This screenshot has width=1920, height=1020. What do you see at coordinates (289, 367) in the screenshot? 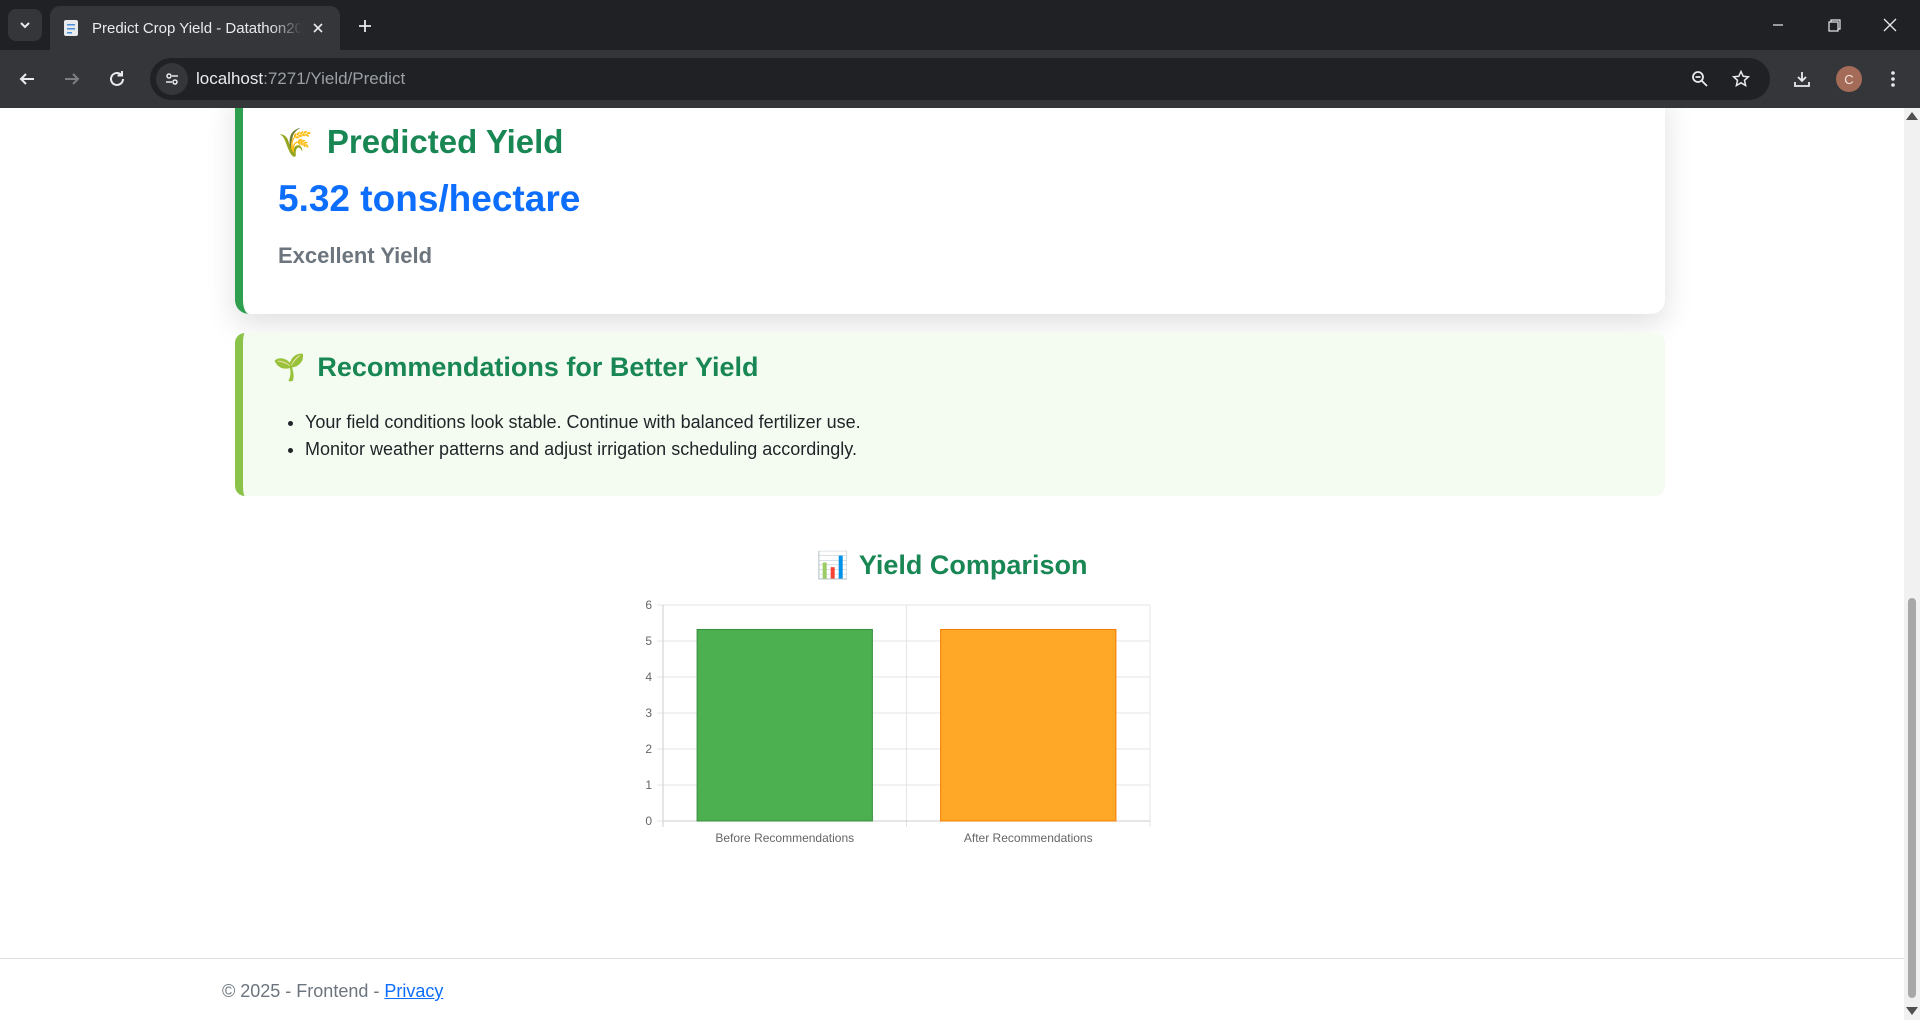
I see `seedling-icon: 🌱` at bounding box center [289, 367].